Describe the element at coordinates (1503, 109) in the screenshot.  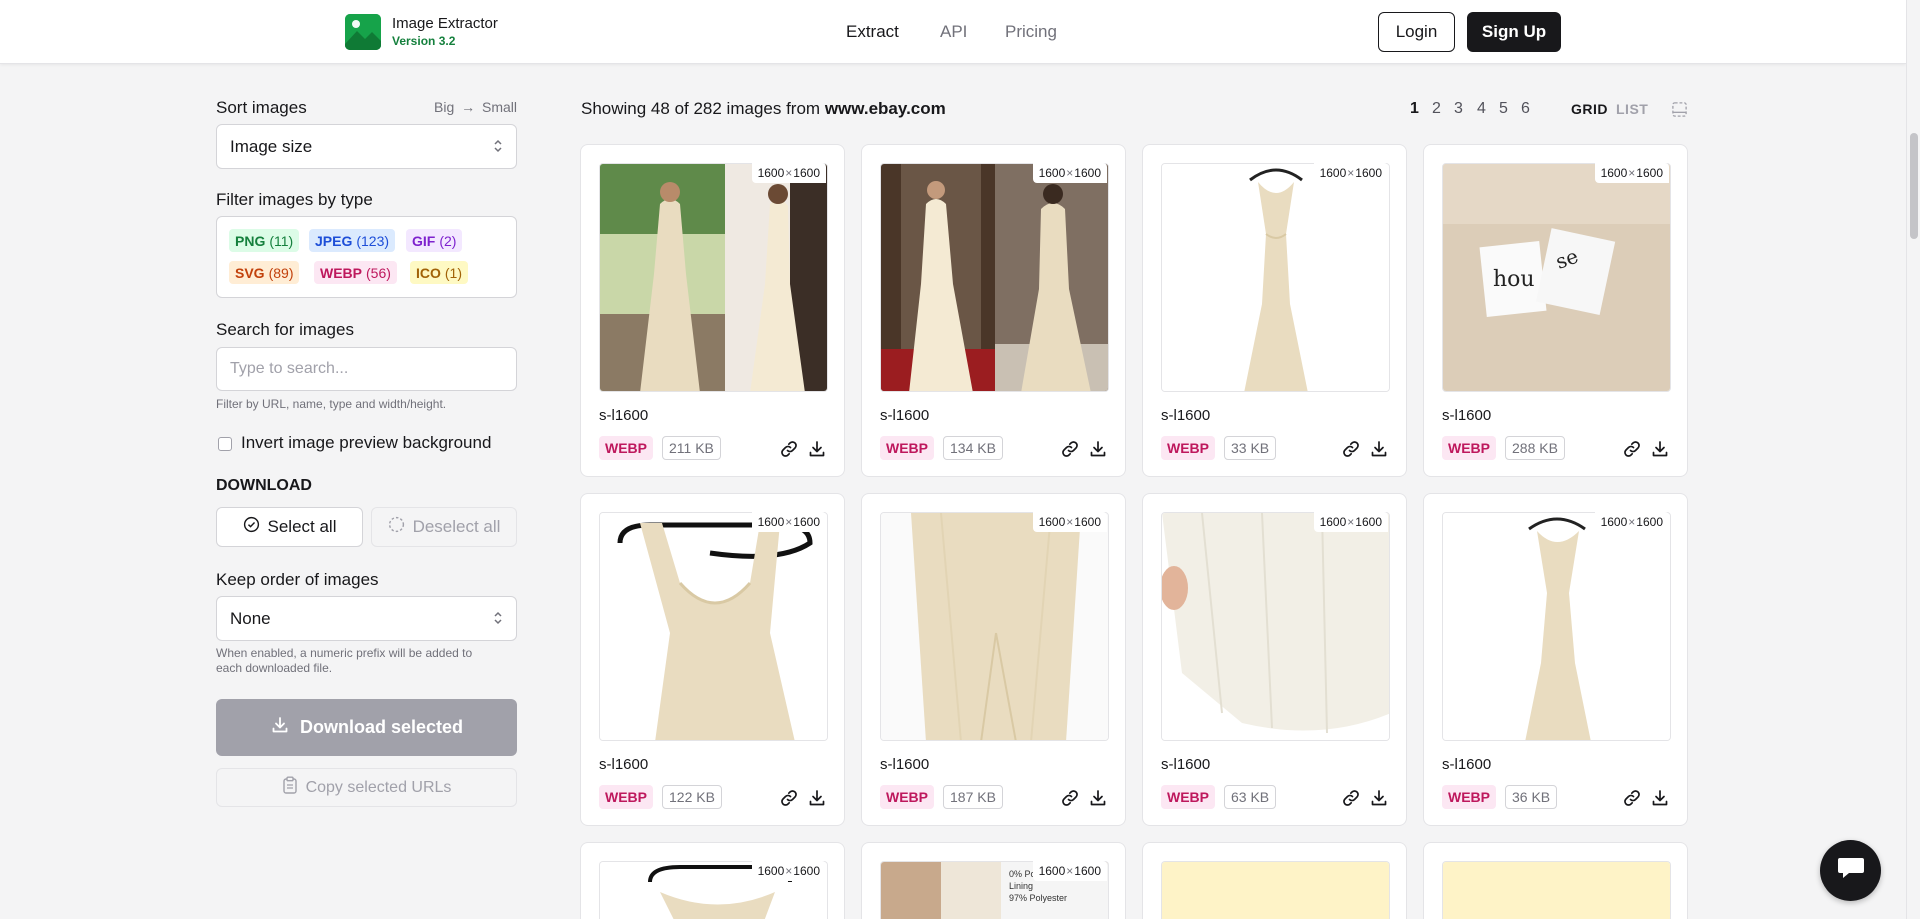
I see `page-5: 5` at that location.